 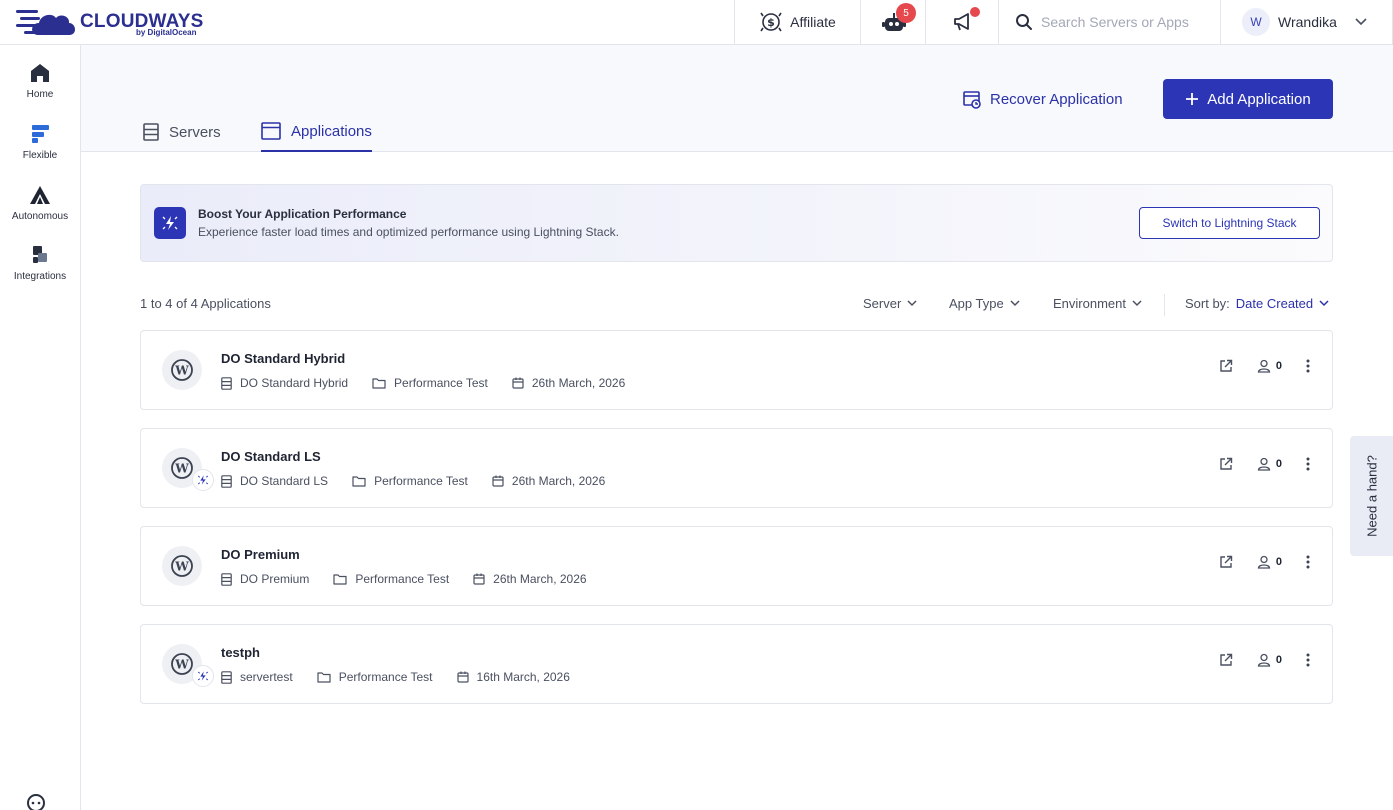 What do you see at coordinates (275, 579) in the screenshot?
I see `server-name: DO Premium` at bounding box center [275, 579].